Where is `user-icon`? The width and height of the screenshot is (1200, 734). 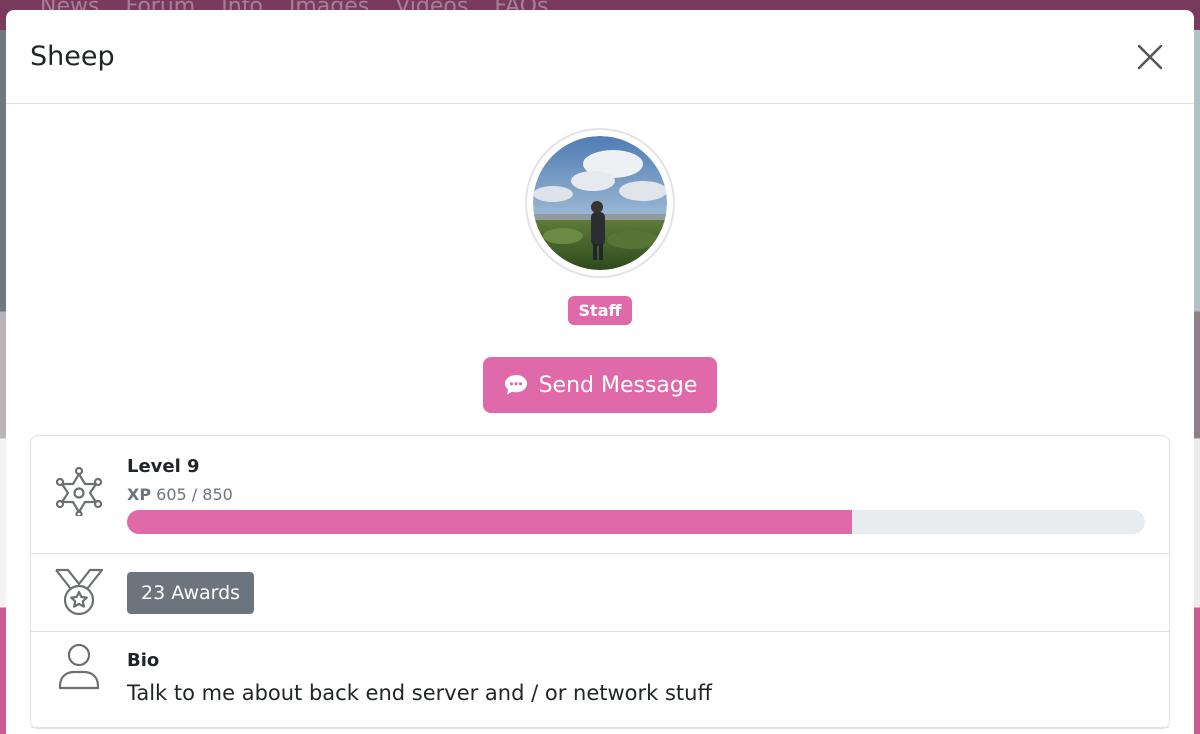
user-icon is located at coordinates (79, 666).